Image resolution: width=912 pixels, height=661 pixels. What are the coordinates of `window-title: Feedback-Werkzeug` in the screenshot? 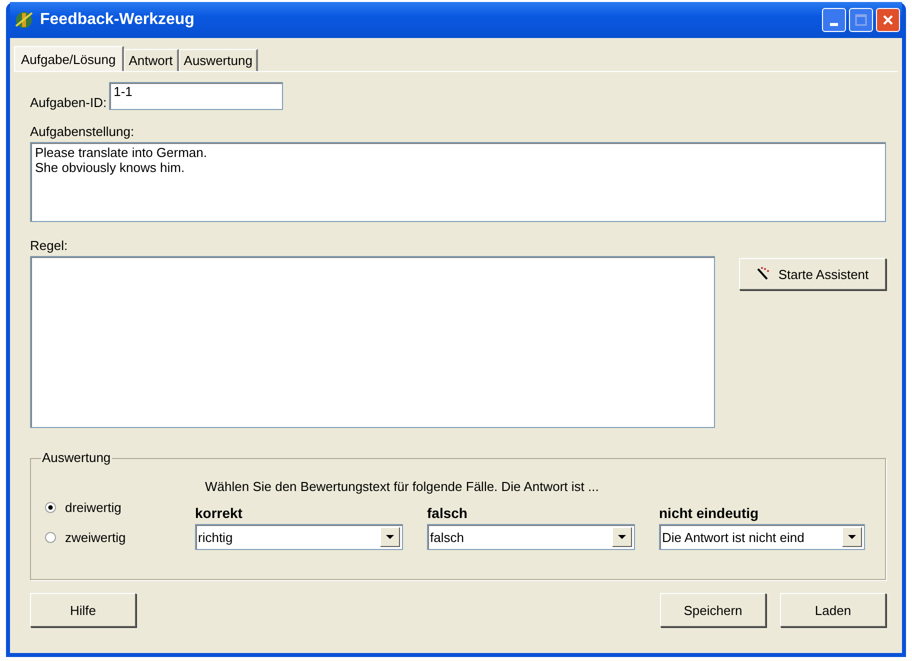 It's located at (118, 20).